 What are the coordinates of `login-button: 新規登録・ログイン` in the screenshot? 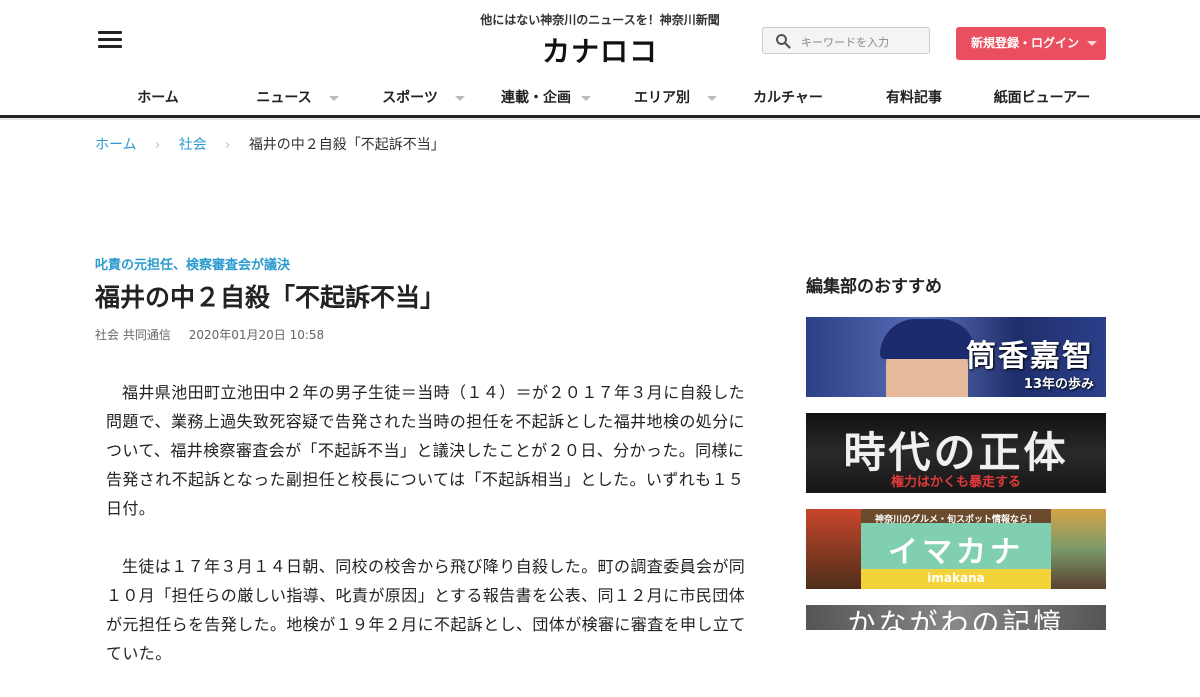 It's located at (1031, 43).